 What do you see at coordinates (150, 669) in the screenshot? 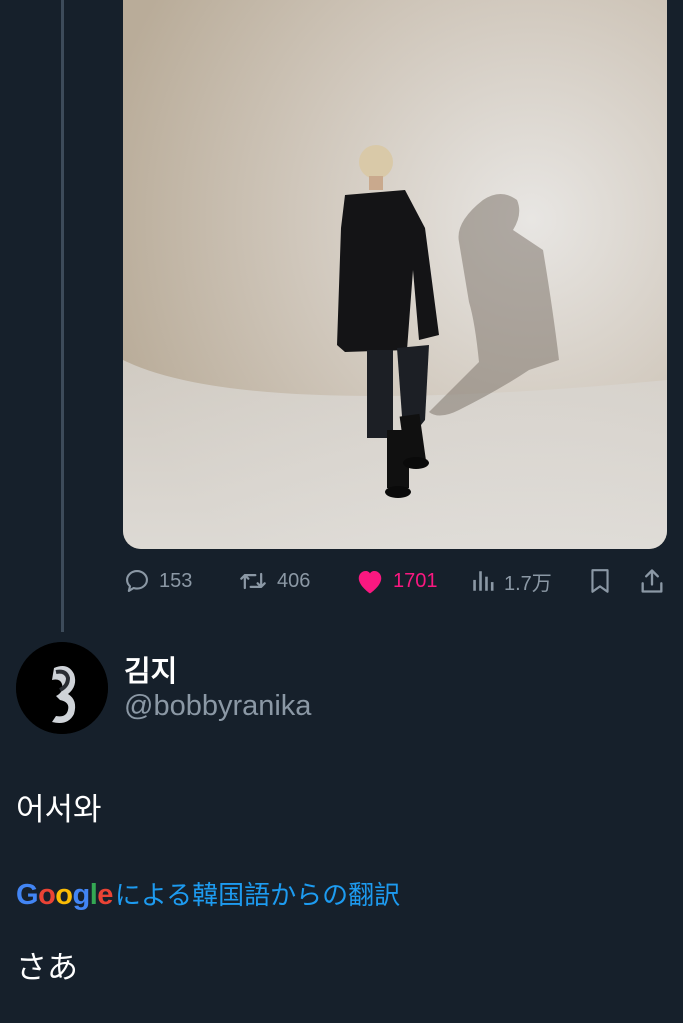
I see `reply-author-name: 김지` at bounding box center [150, 669].